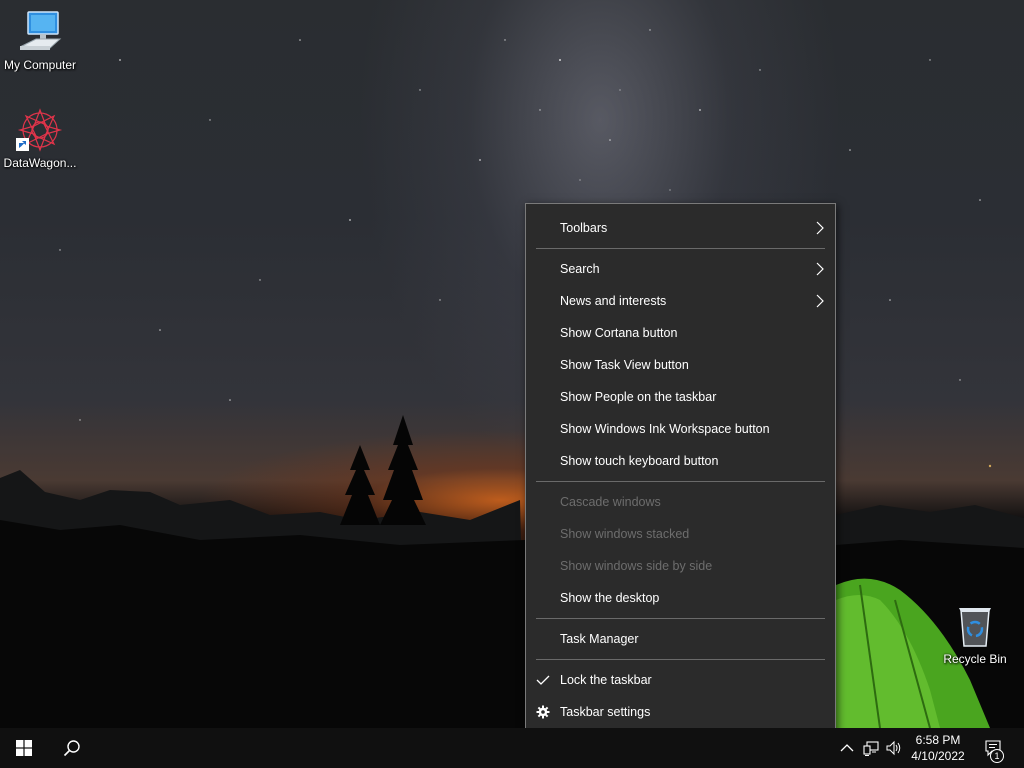 The image size is (1024, 768). Describe the element at coordinates (894, 748) in the screenshot. I see `volume-icon` at that location.